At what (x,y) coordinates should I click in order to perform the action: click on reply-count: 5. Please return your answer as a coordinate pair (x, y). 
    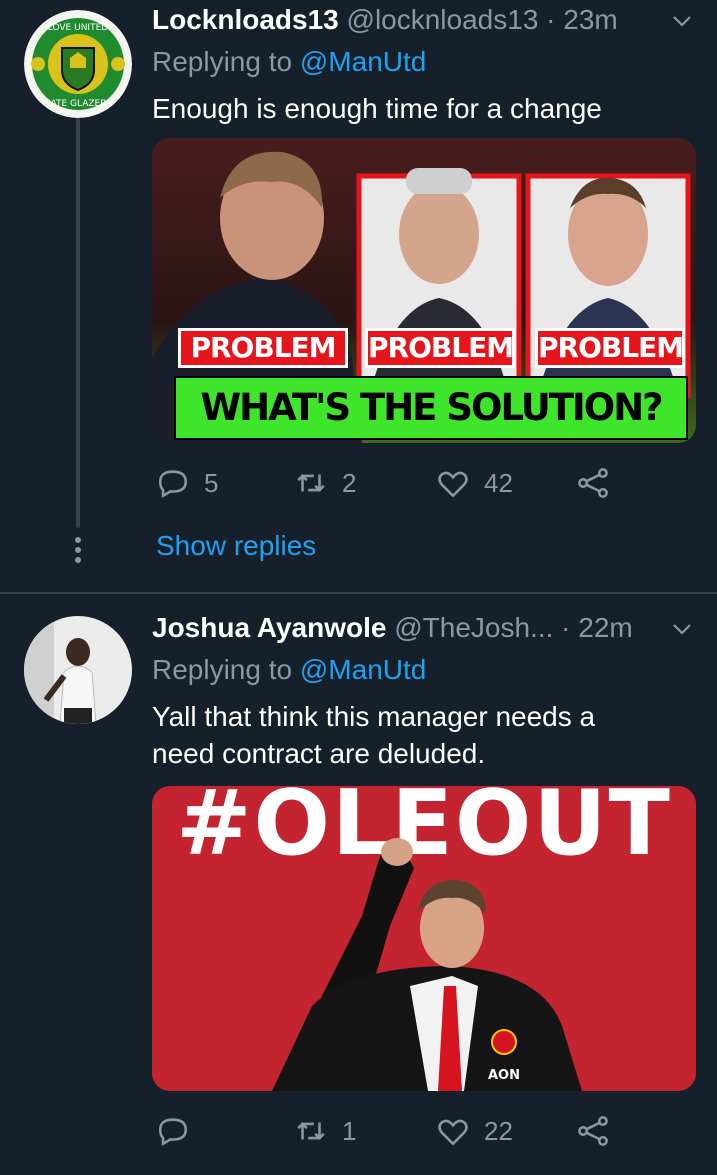
    Looking at the image, I should click on (211, 482).